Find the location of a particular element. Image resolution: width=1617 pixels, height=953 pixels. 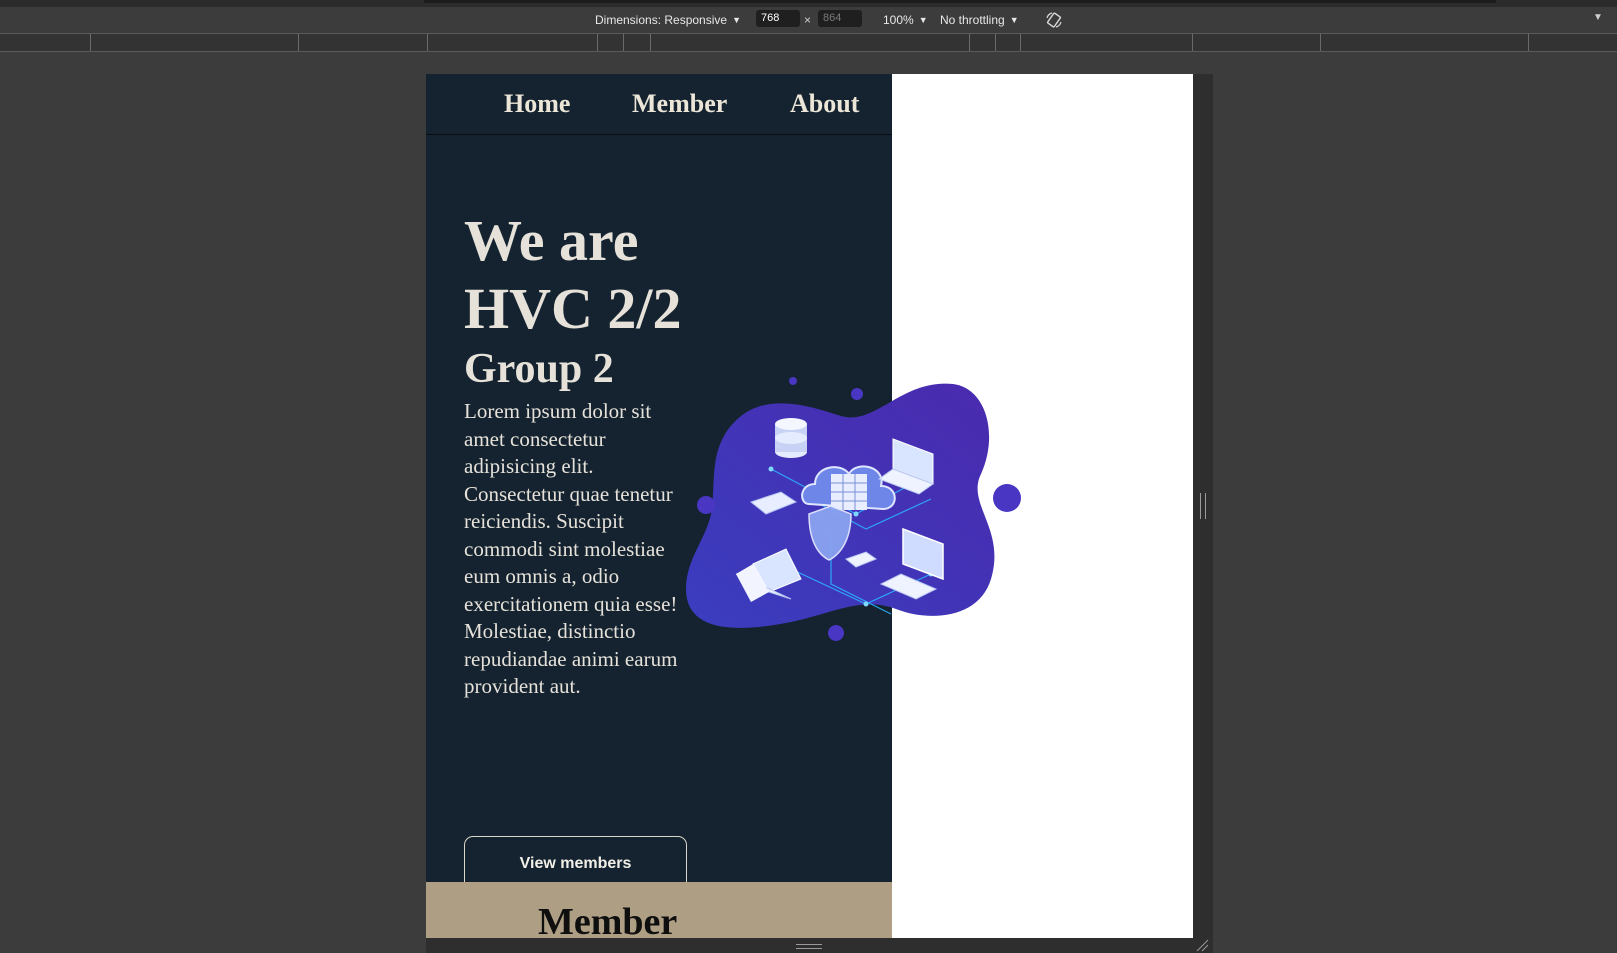

nav-link-about: About is located at coordinates (824, 104).